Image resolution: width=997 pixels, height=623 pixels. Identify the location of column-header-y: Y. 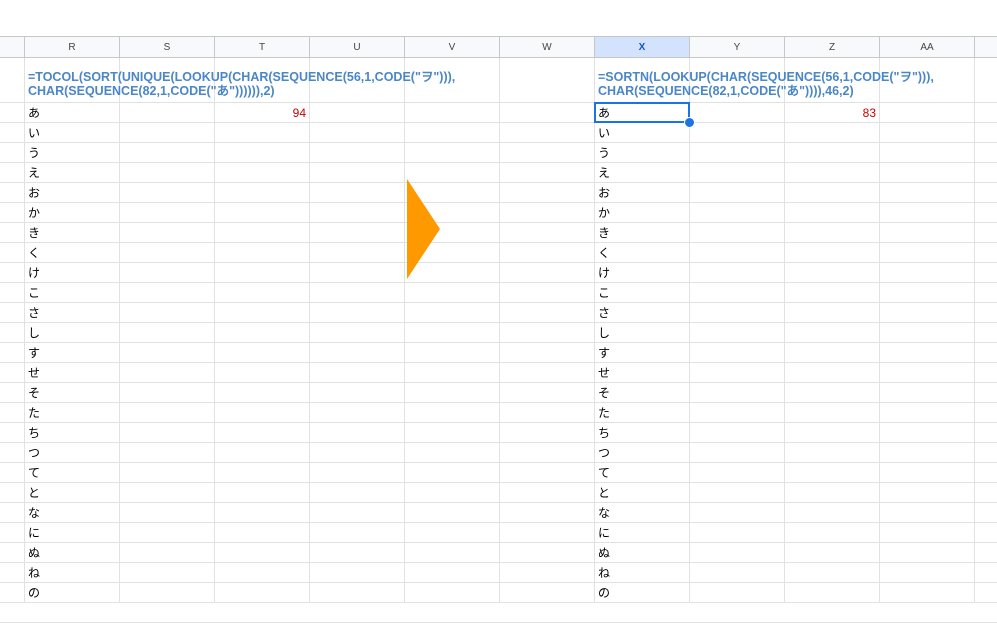
(737, 47).